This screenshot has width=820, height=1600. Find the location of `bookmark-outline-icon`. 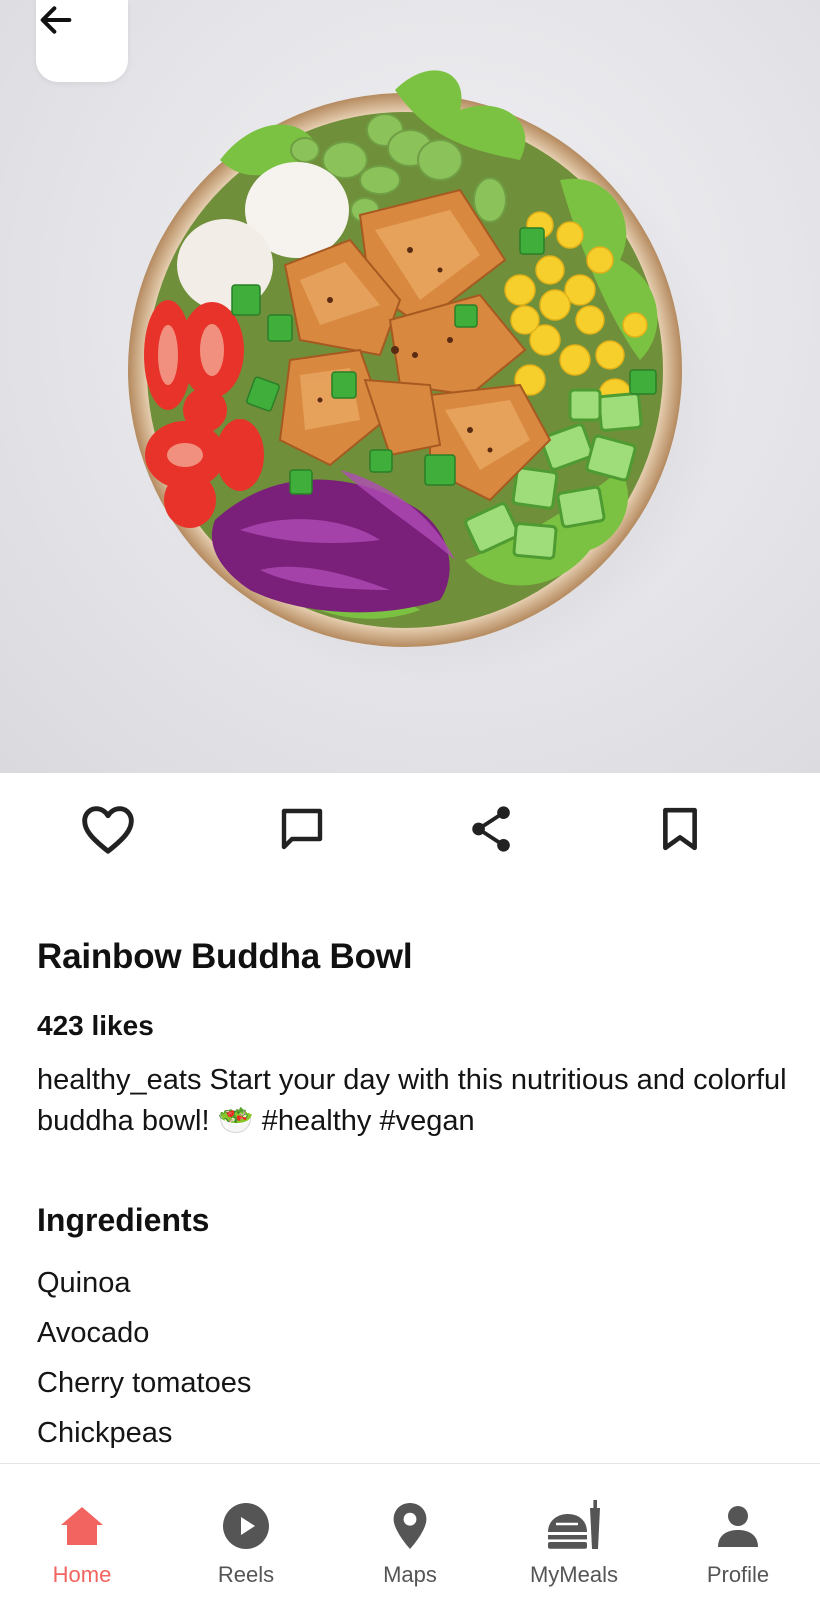

bookmark-outline-icon is located at coordinates (680, 831).